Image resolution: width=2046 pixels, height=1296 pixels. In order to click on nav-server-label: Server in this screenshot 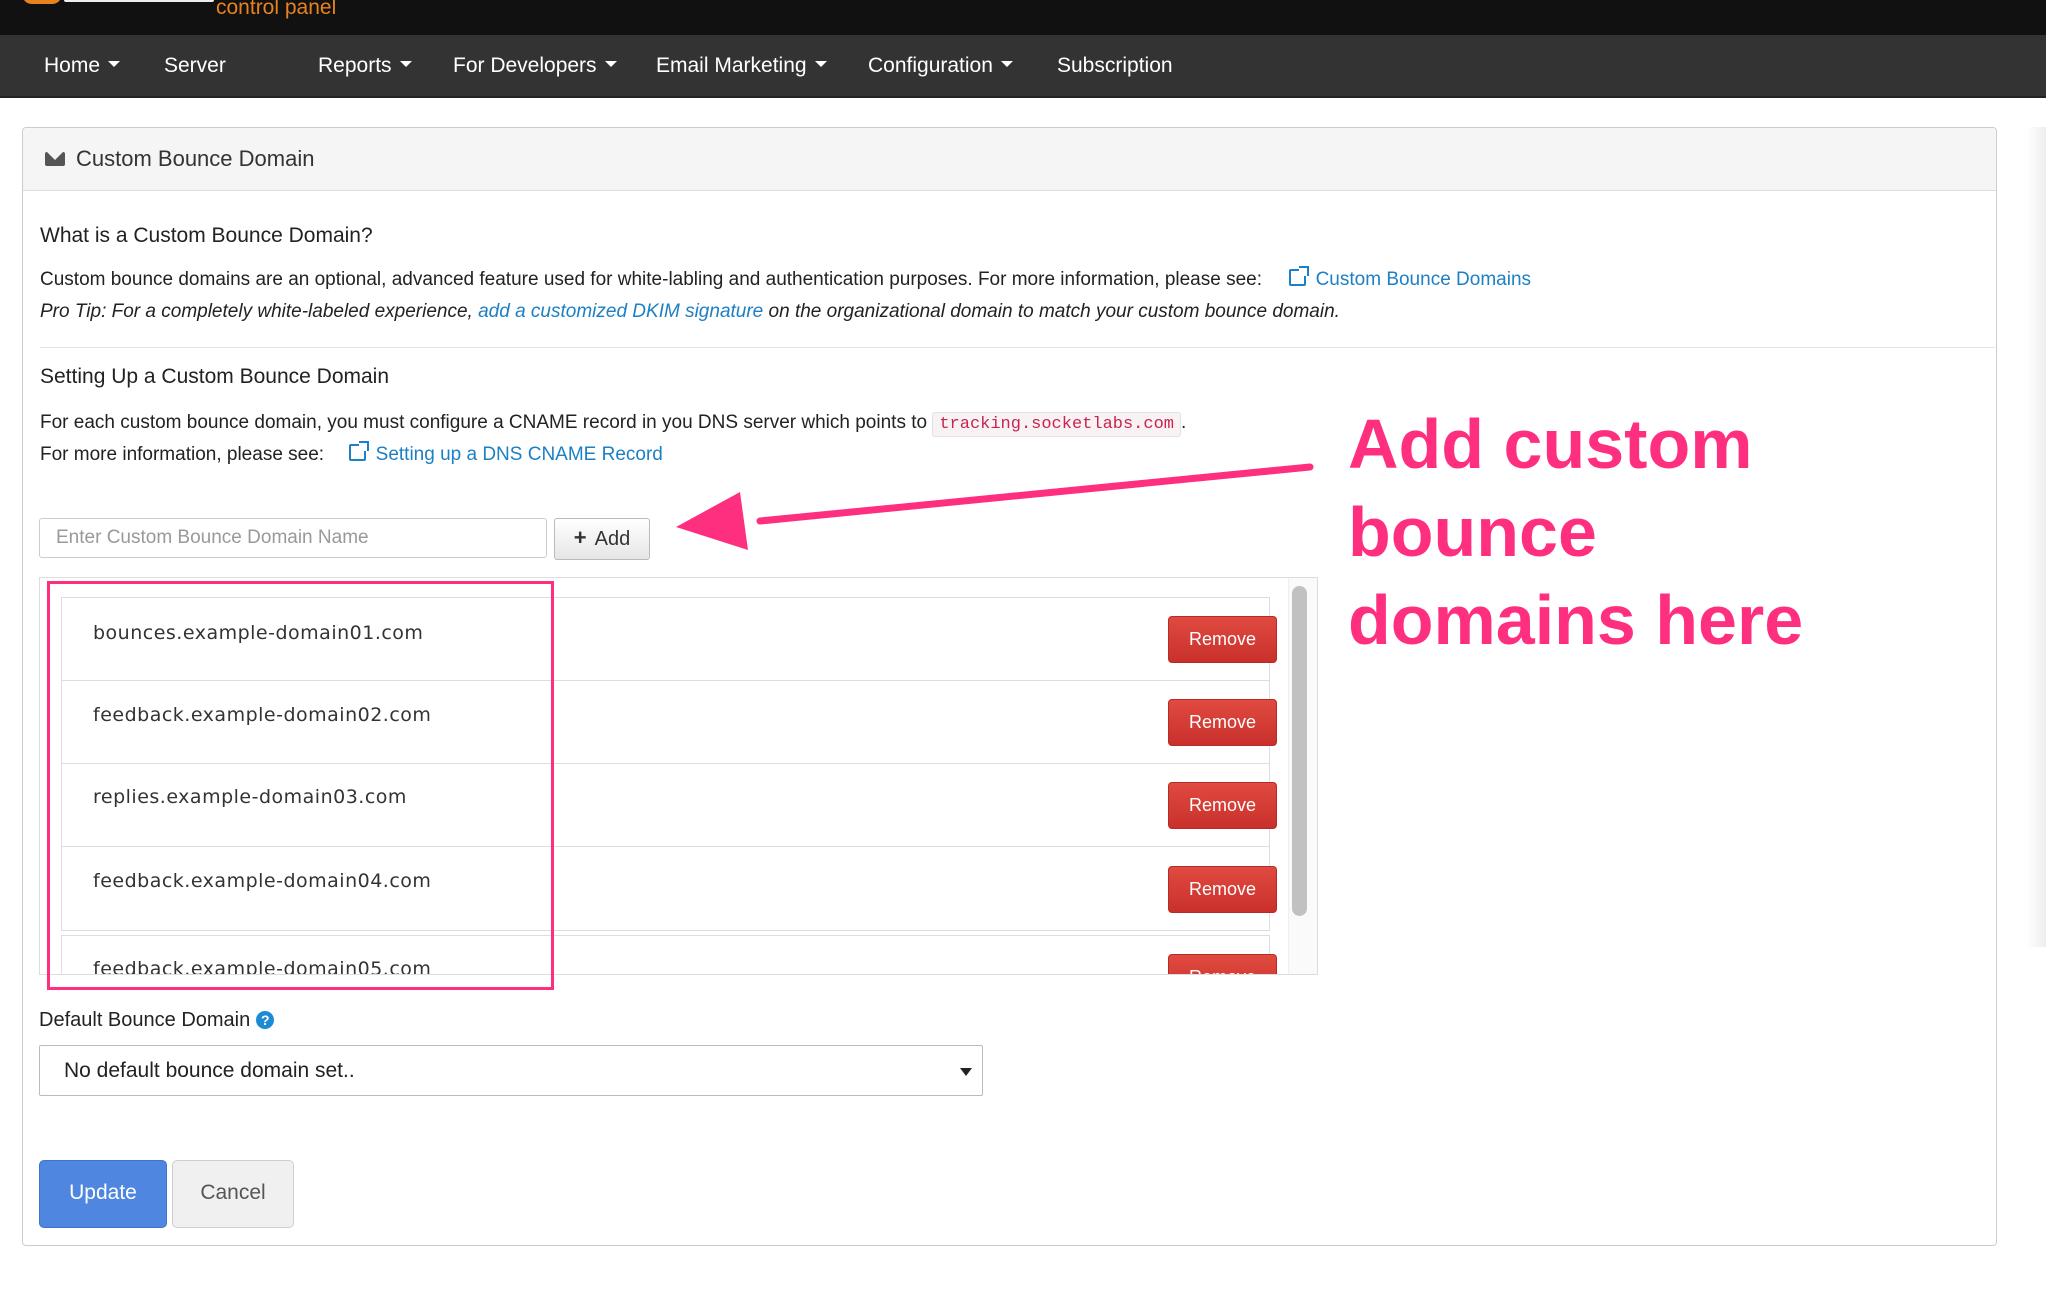, I will do `click(195, 65)`.